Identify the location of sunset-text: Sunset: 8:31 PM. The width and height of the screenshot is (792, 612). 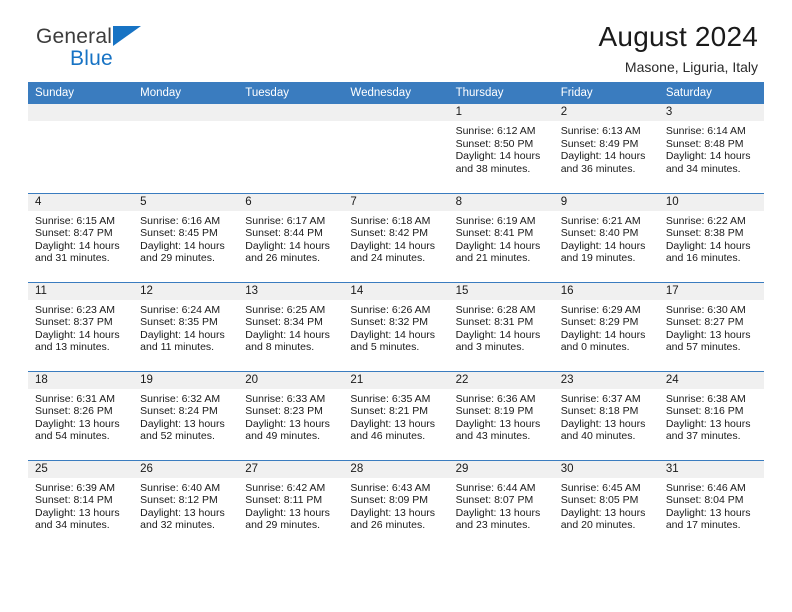
(494, 322).